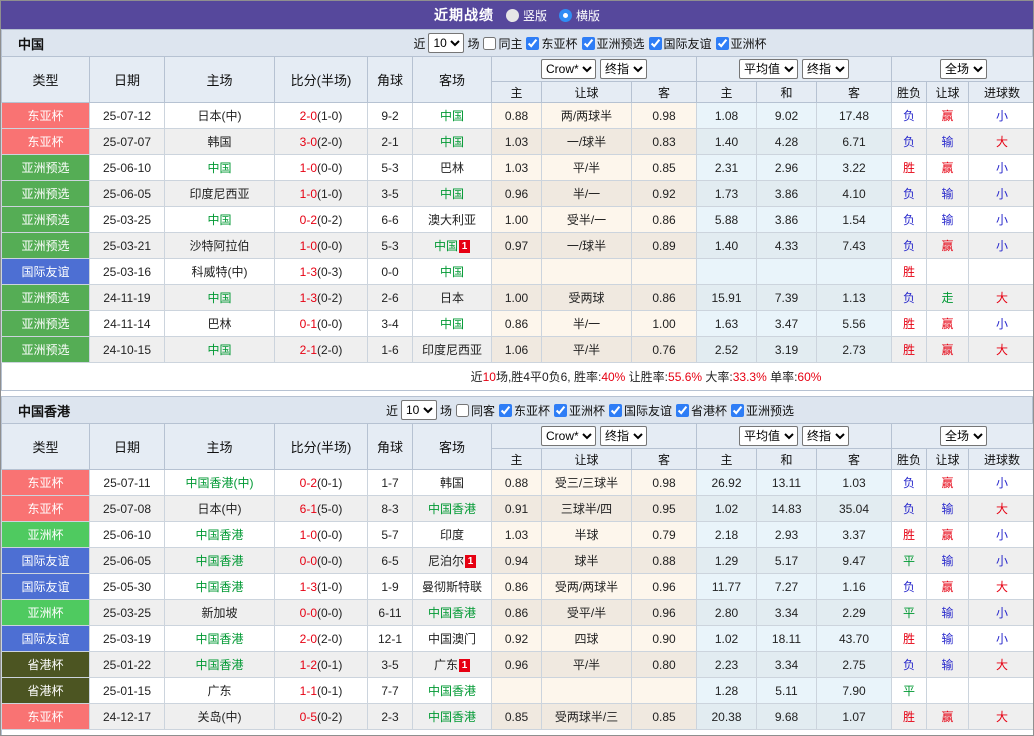 This screenshot has height=736, width=1034. What do you see at coordinates (664, 534) in the screenshot?
I see `handicap-away-odds: 0.79` at bounding box center [664, 534].